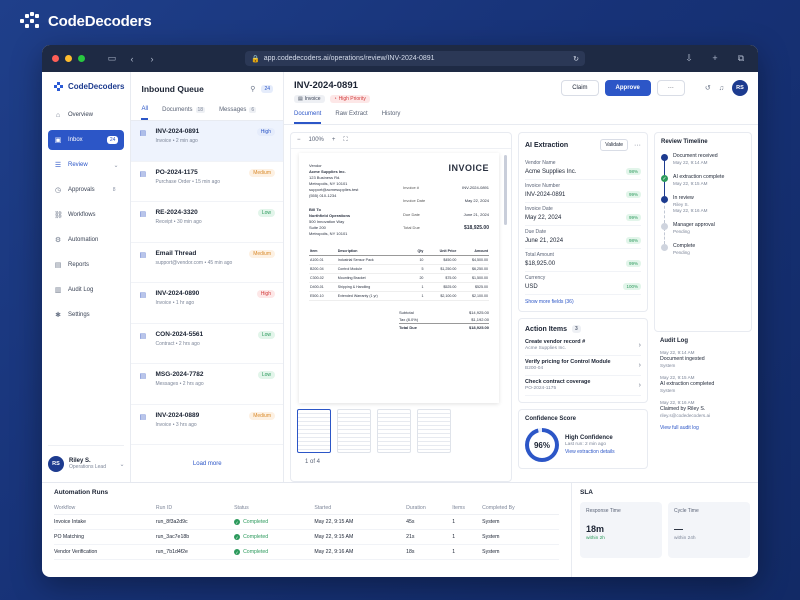  Describe the element at coordinates (308, 117) in the screenshot. I see `tab-document: Document` at that location.